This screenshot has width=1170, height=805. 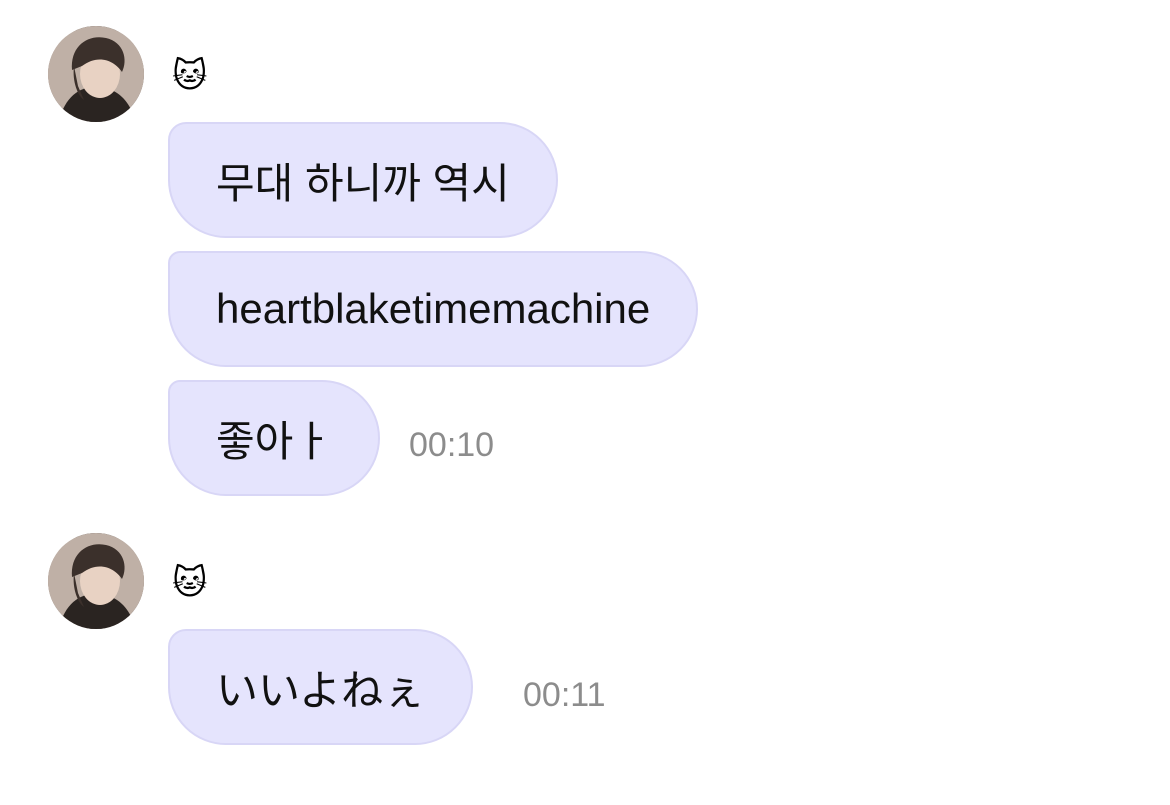 I want to click on message-text: heartblaketimemachine, so click(x=433, y=308).